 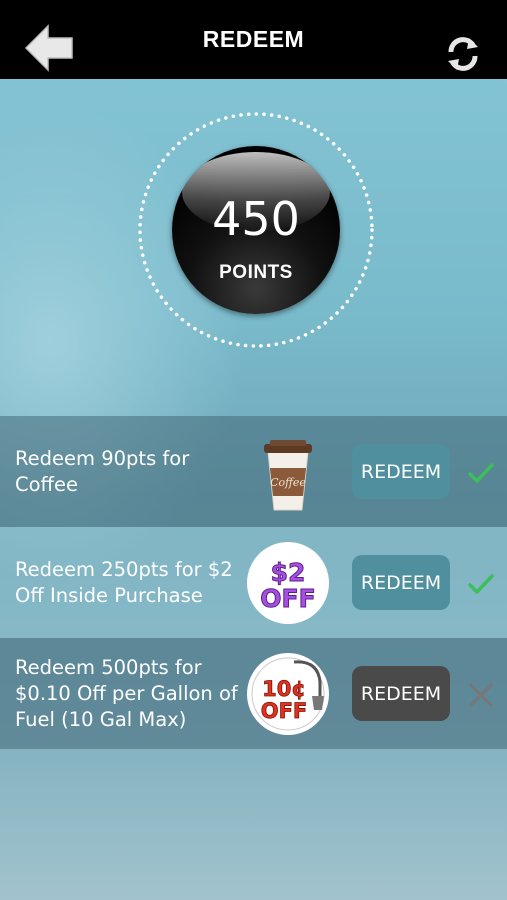 What do you see at coordinates (288, 482) in the screenshot?
I see `svg-text: Coffee` at bounding box center [288, 482].